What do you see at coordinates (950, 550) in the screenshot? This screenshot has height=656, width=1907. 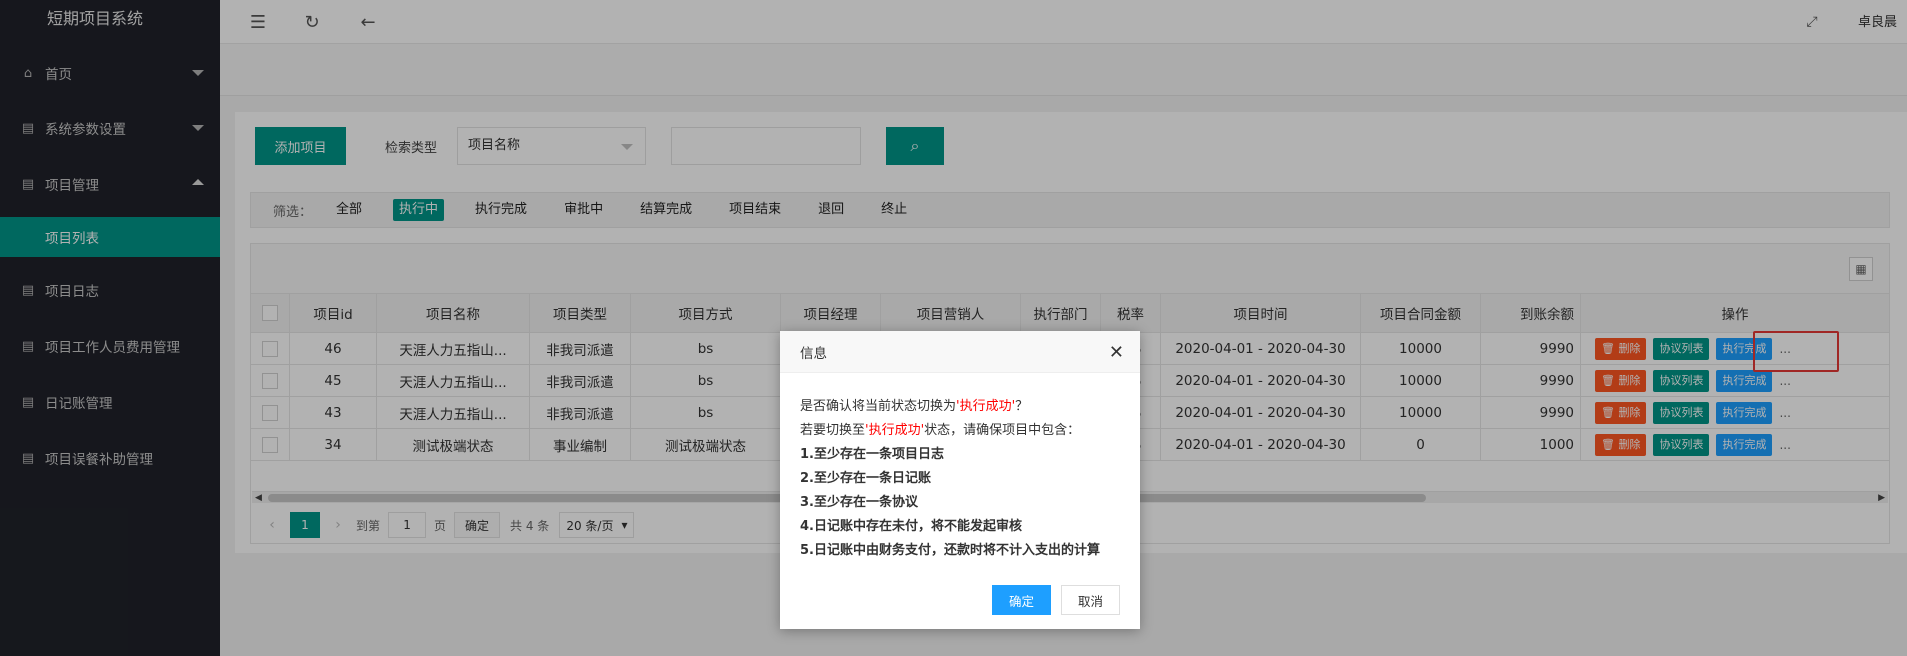 I see `requirement-item: 5.日记账中由财务支付，还款时将不计入支出的计算` at bounding box center [950, 550].